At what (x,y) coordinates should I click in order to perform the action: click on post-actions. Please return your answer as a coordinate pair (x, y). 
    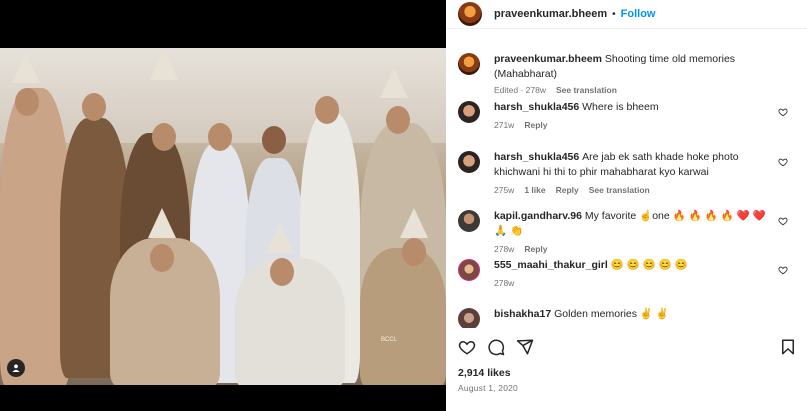
    Looking at the image, I should click on (628, 347).